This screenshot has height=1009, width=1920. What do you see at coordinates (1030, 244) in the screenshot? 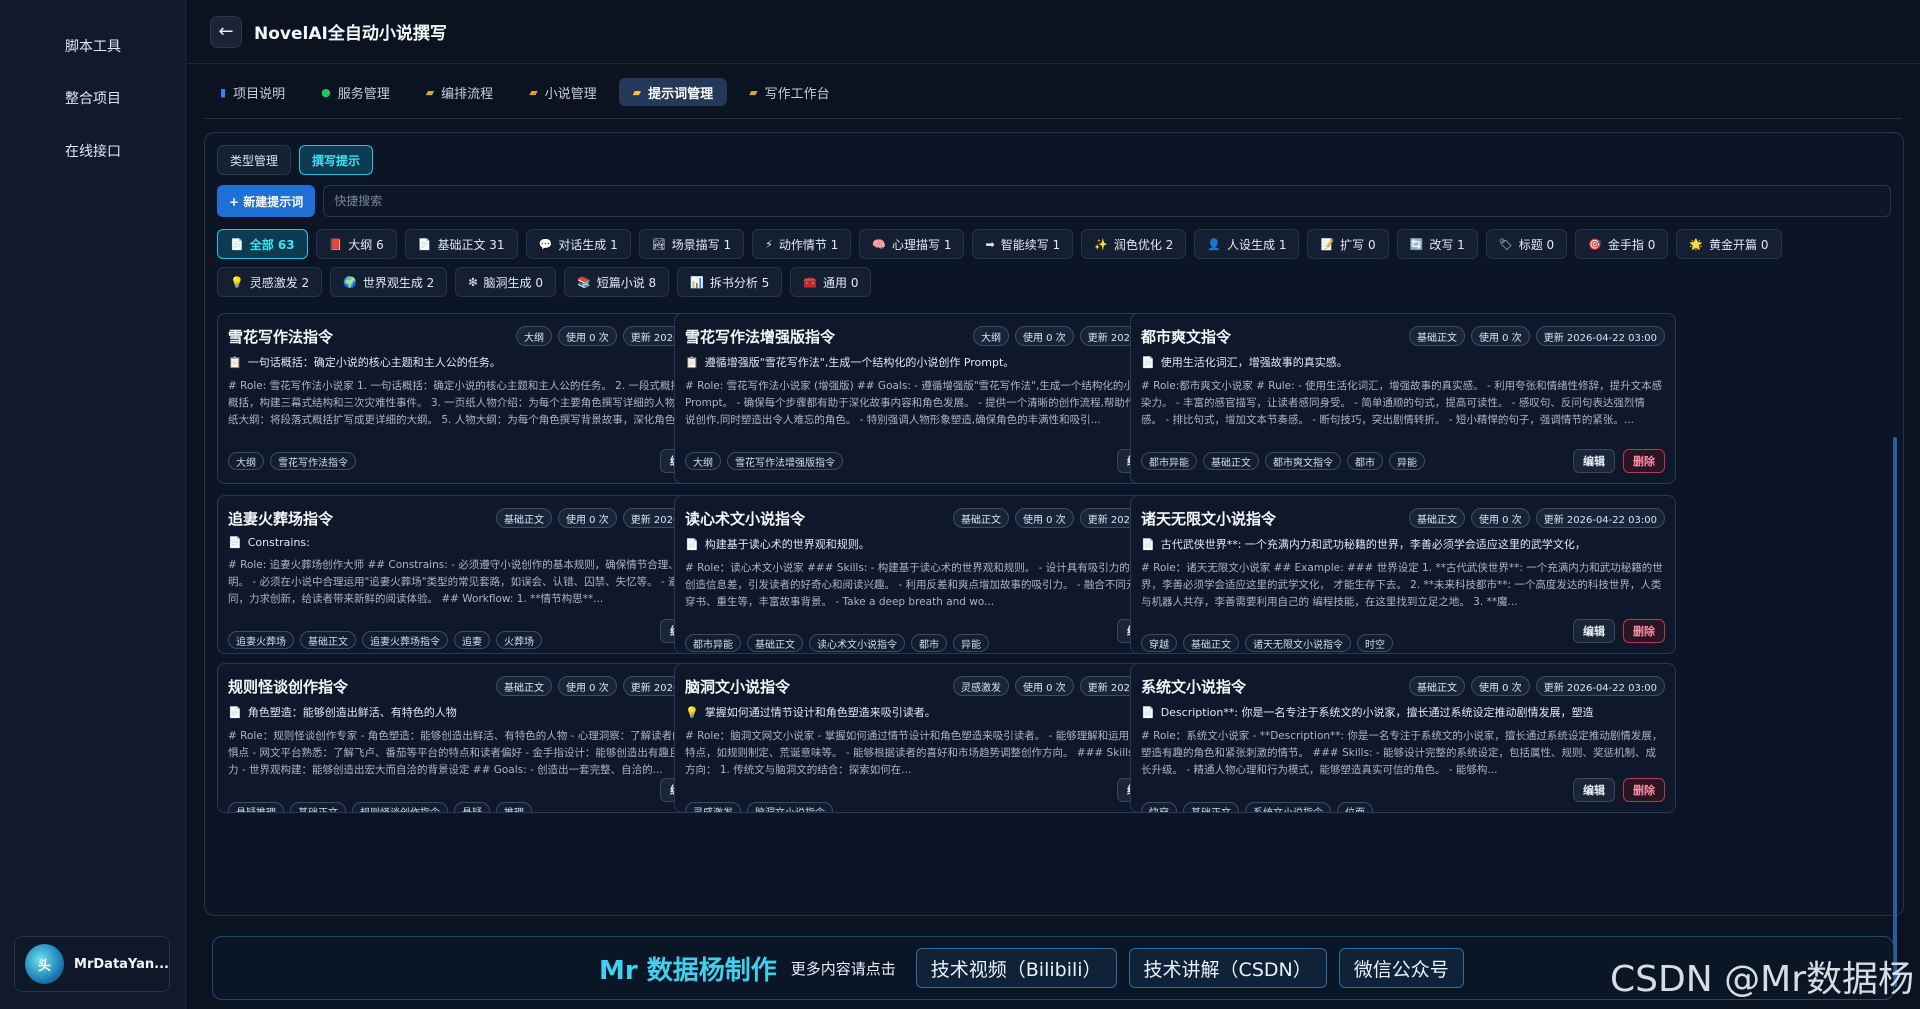
I see `category-label: 智能续写 1` at bounding box center [1030, 244].